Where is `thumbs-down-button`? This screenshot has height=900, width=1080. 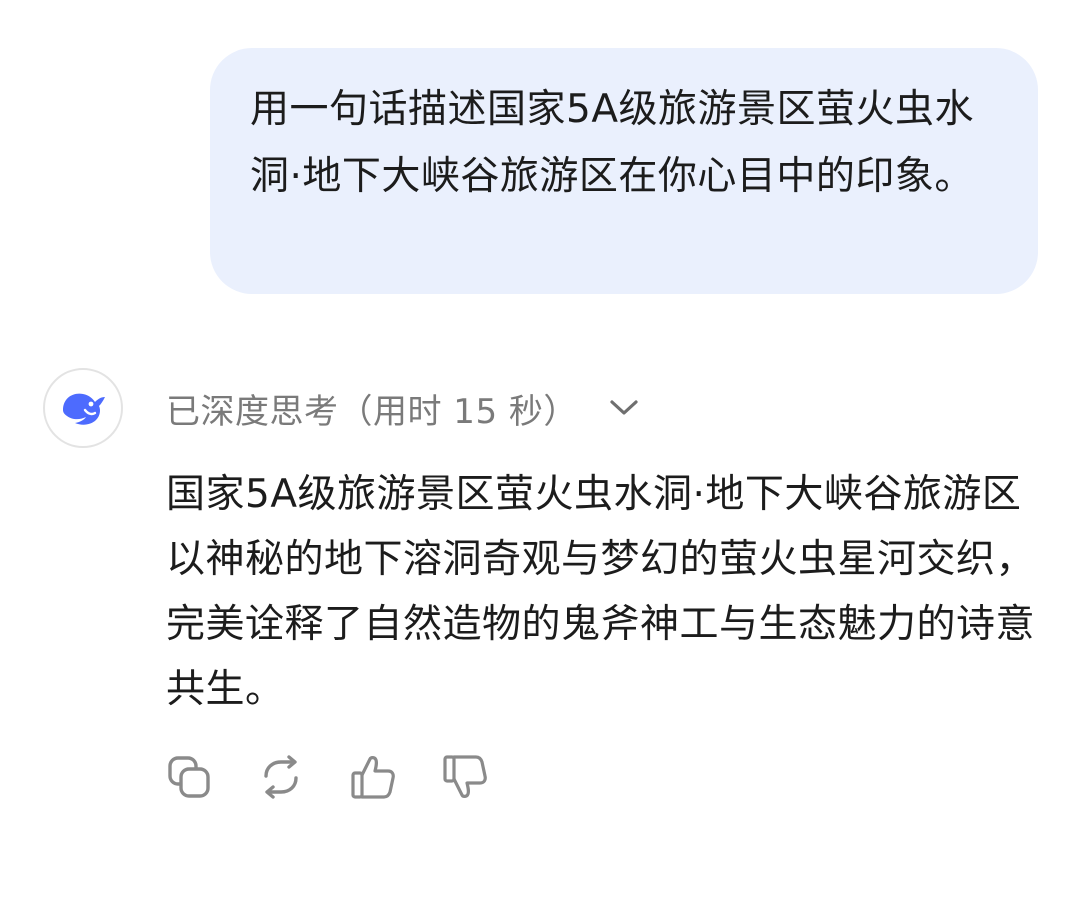
thumbs-down-button is located at coordinates (465, 777).